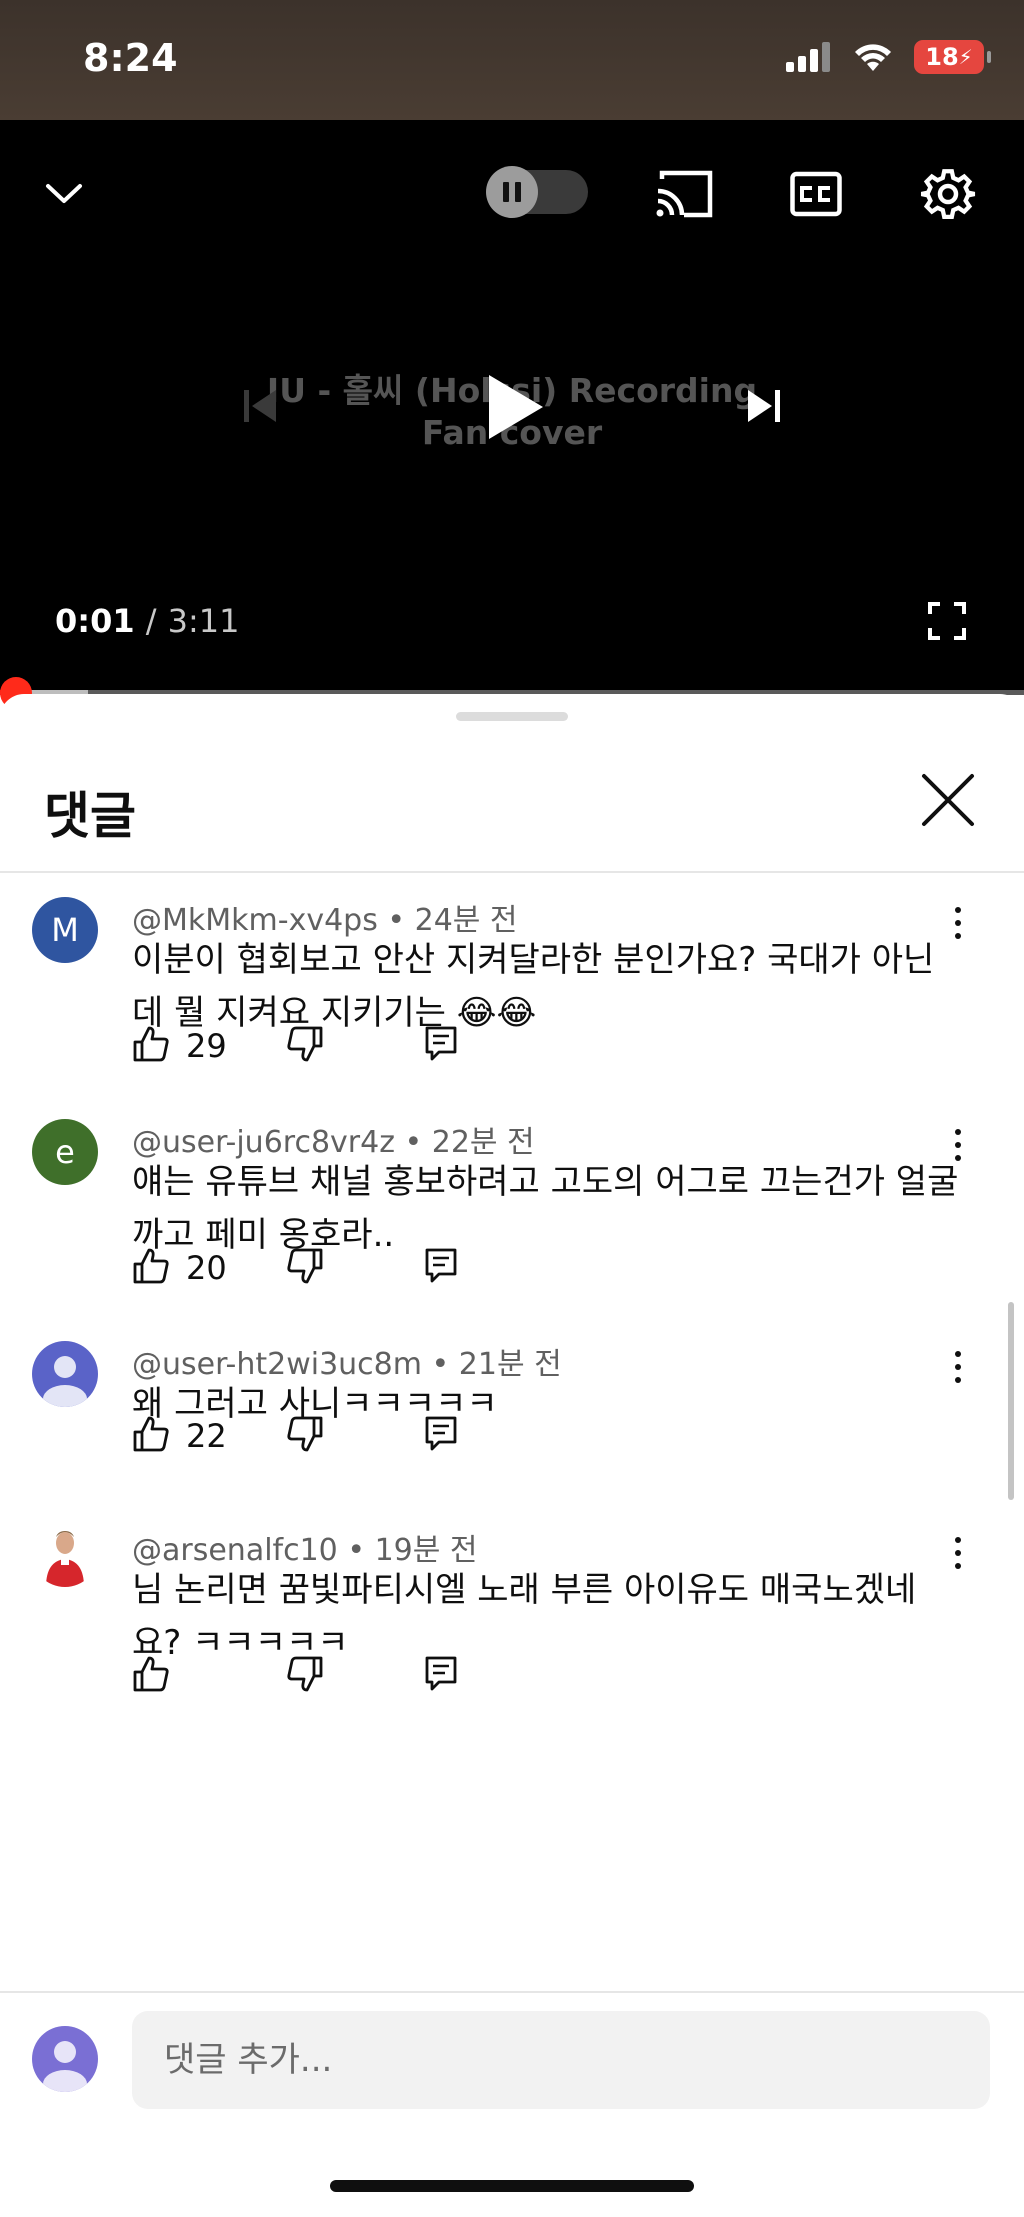  What do you see at coordinates (808, 57) in the screenshot?
I see `cellular-signal-icon` at bounding box center [808, 57].